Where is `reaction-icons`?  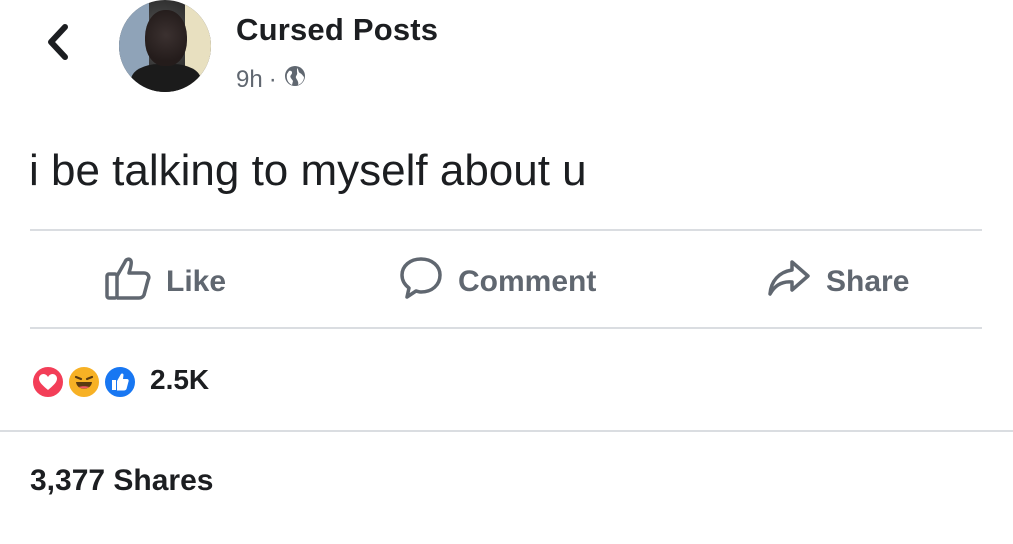 reaction-icons is located at coordinates (89, 380).